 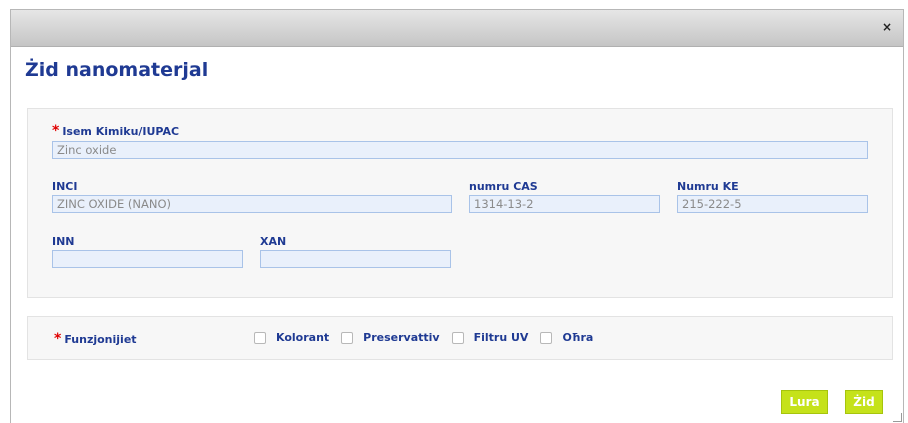 What do you see at coordinates (260, 337) in the screenshot?
I see `checkbox-colorant` at bounding box center [260, 337].